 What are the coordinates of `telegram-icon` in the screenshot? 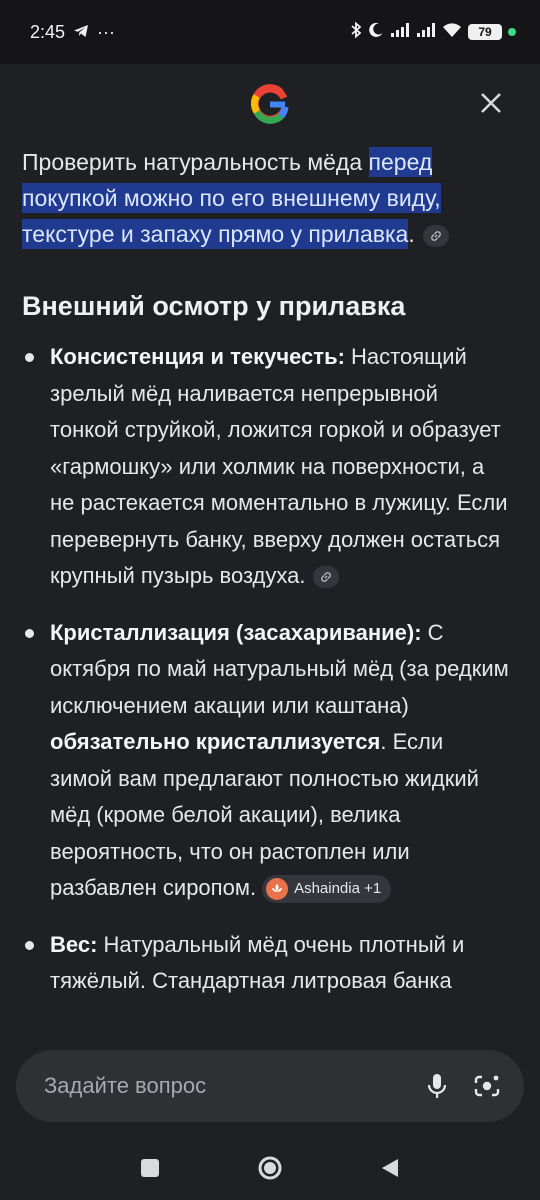 It's located at (81, 32).